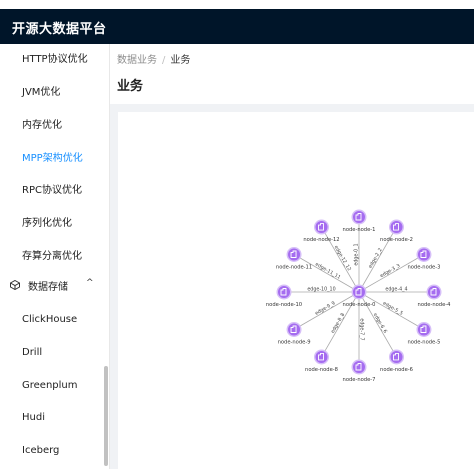  I want to click on node-label: node-node-6, so click(396, 370).